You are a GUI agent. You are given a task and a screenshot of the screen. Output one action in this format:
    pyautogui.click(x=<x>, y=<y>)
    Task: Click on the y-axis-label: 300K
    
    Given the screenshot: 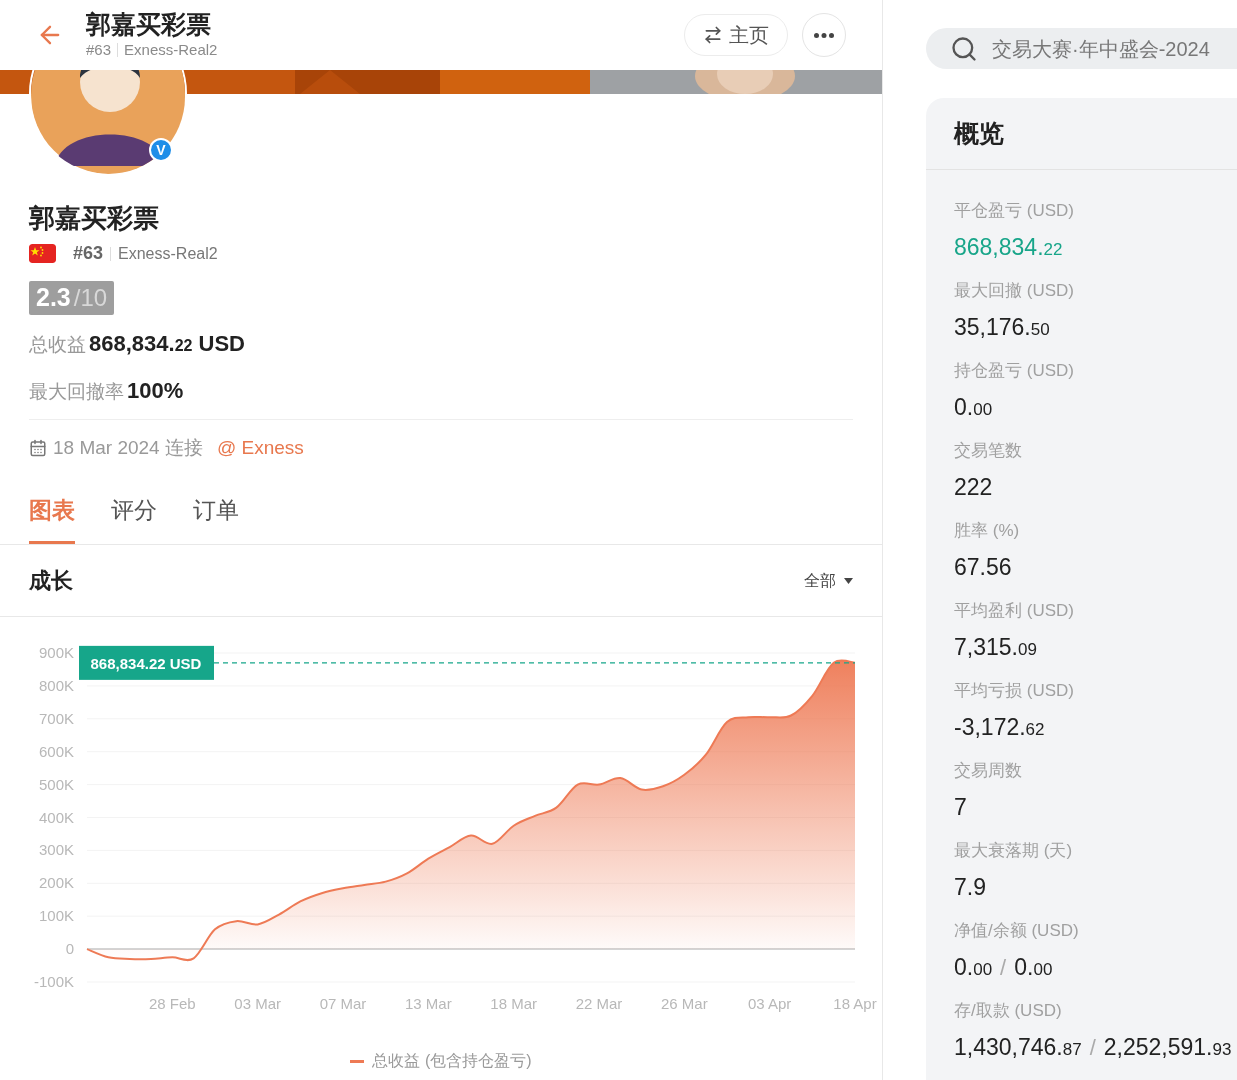 What is the action you would take?
    pyautogui.click(x=56, y=850)
    